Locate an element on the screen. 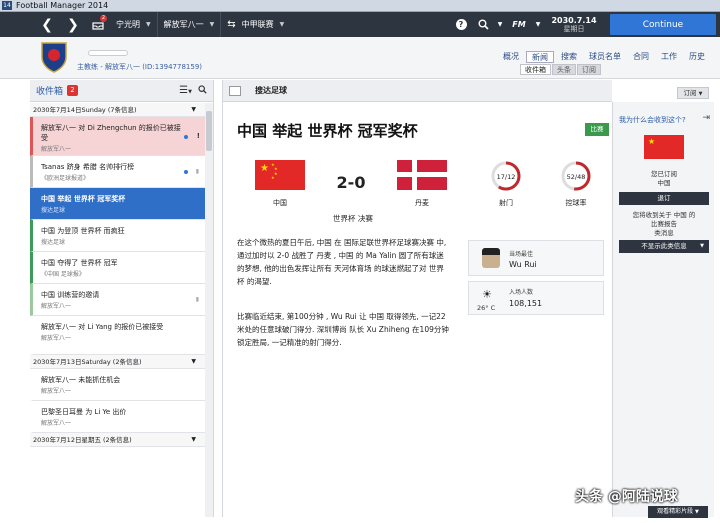 The height and width of the screenshot is (523, 720). inbox-message: 中国 举起 世界杯 冠军奖杯 搜达足球 is located at coordinates (118, 204).